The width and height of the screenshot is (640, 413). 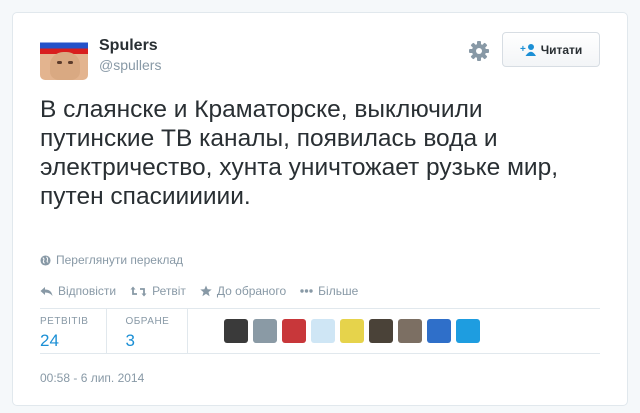 I want to click on favorite-action: До обраного, so click(x=243, y=291).